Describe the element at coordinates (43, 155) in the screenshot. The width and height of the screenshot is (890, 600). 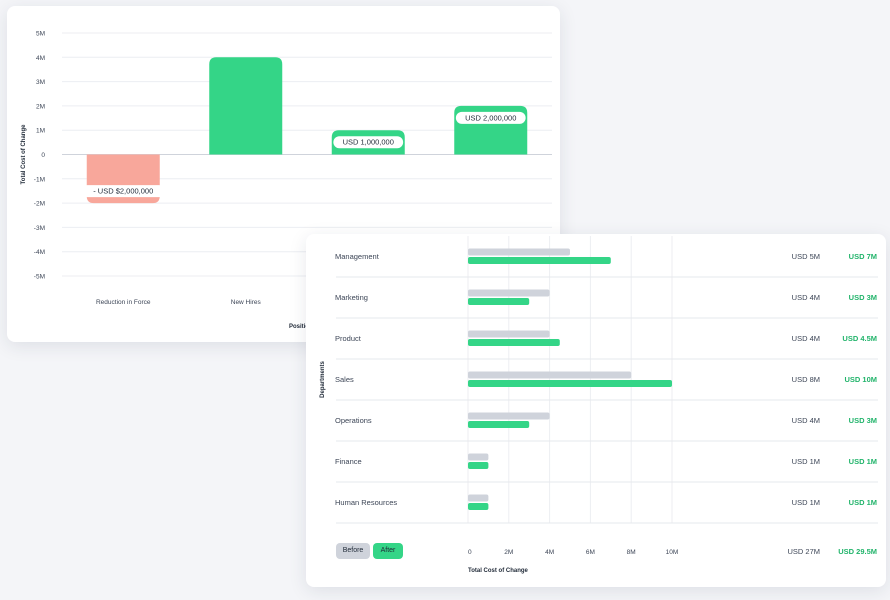
I see `y-tick-label: 0` at that location.